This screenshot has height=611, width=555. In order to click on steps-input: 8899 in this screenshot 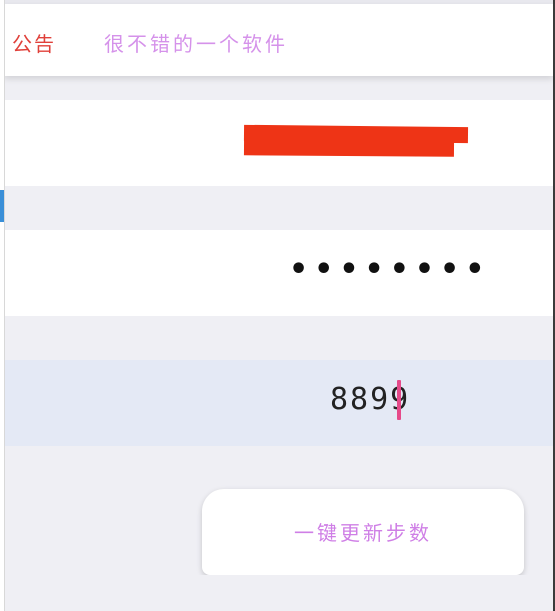, I will do `click(278, 403)`.